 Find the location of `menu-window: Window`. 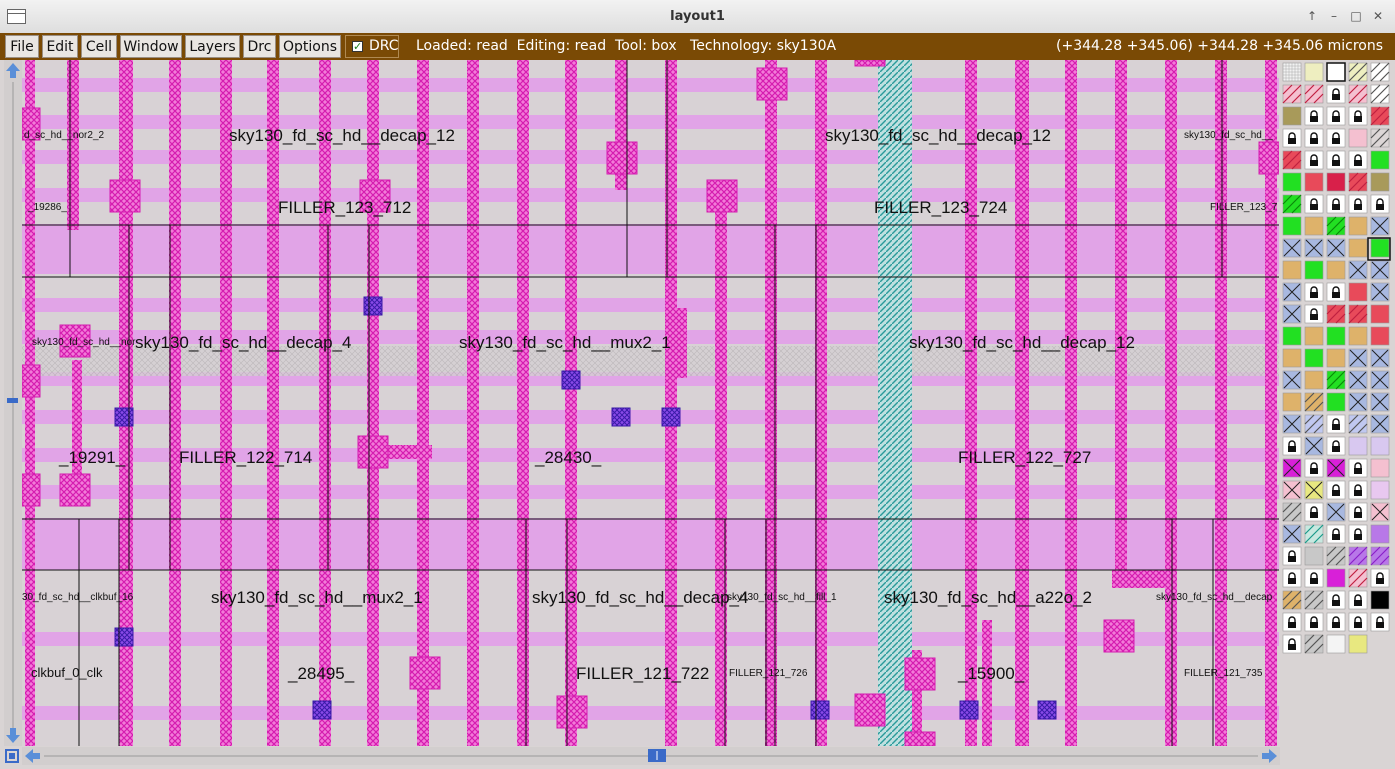

menu-window: Window is located at coordinates (151, 46).